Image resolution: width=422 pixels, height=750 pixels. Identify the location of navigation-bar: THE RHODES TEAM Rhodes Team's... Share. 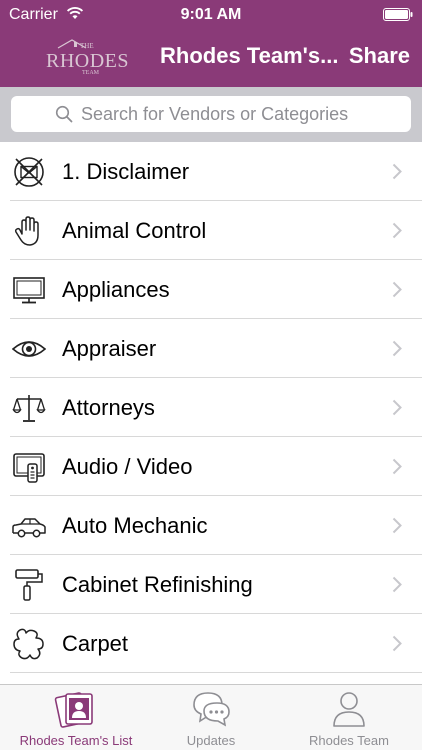
(211, 58).